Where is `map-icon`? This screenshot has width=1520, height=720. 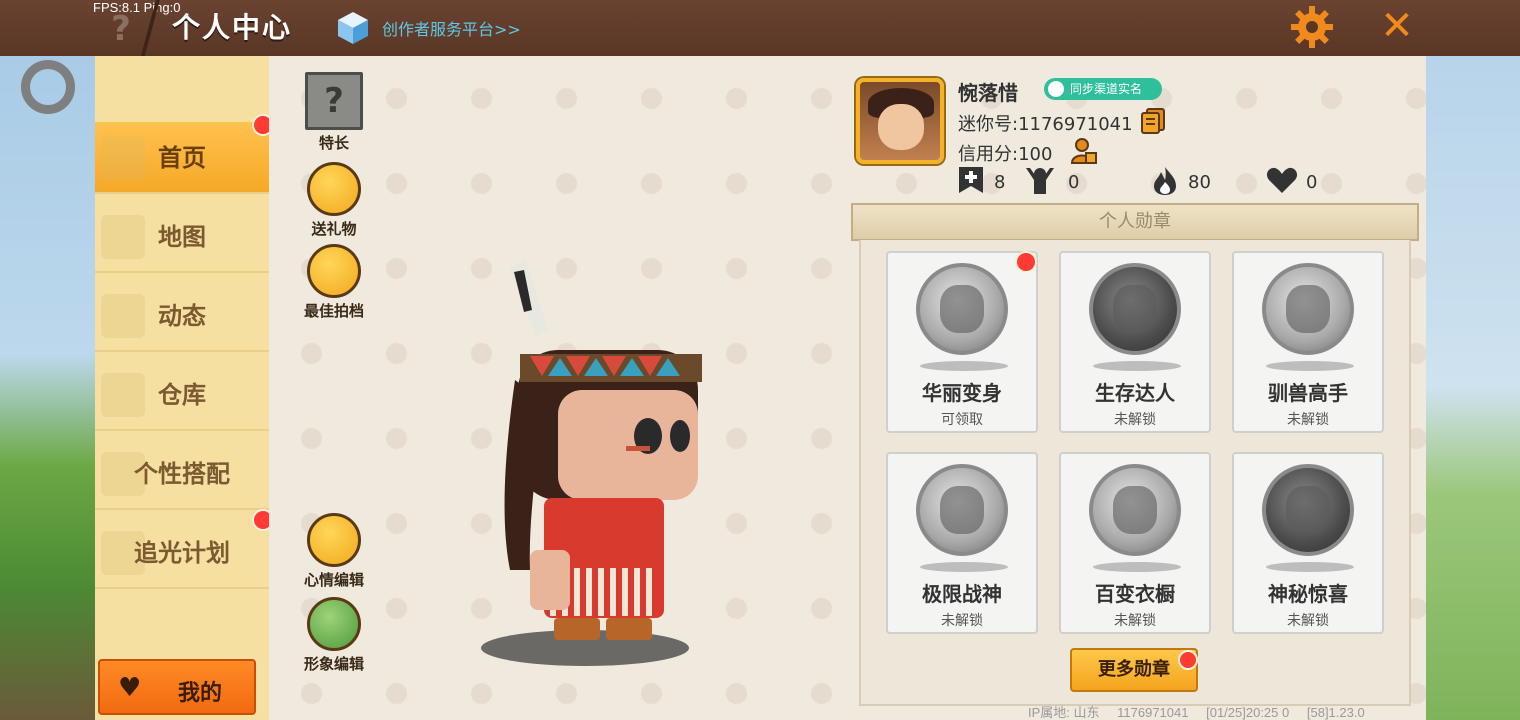 map-icon is located at coordinates (123, 237).